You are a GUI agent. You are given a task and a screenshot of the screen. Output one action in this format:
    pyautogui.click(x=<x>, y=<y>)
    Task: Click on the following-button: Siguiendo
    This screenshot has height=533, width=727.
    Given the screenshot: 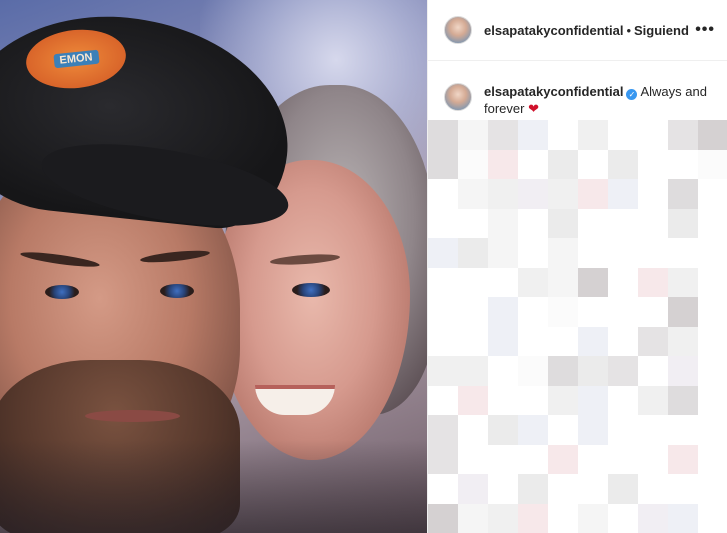 What is the action you would take?
    pyautogui.click(x=661, y=30)
    